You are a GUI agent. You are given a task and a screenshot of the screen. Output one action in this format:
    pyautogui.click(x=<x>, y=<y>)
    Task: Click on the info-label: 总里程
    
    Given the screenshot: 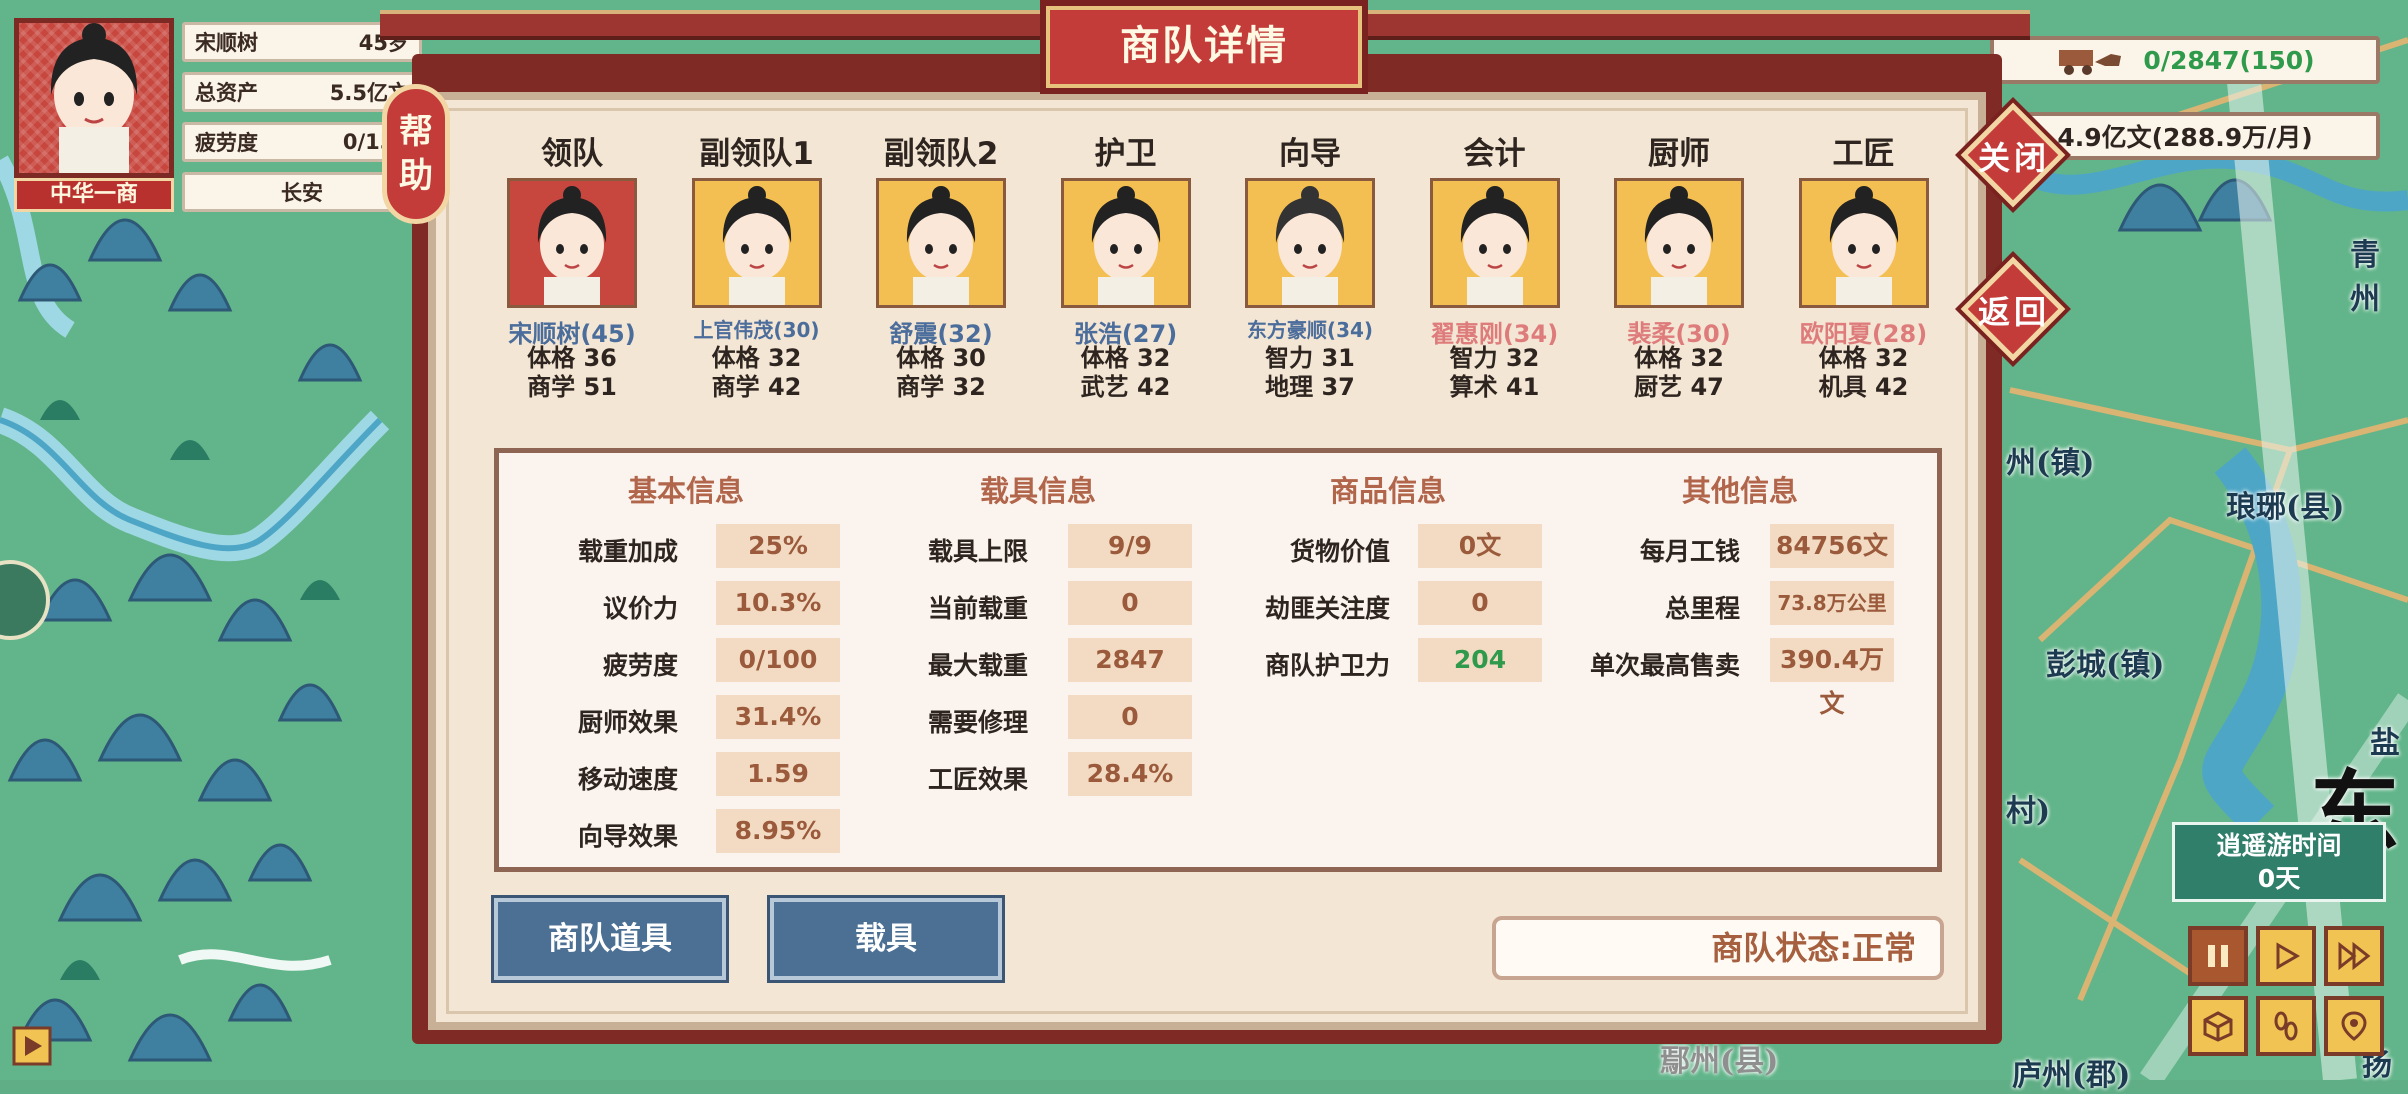 What is the action you would take?
    pyautogui.click(x=1702, y=608)
    